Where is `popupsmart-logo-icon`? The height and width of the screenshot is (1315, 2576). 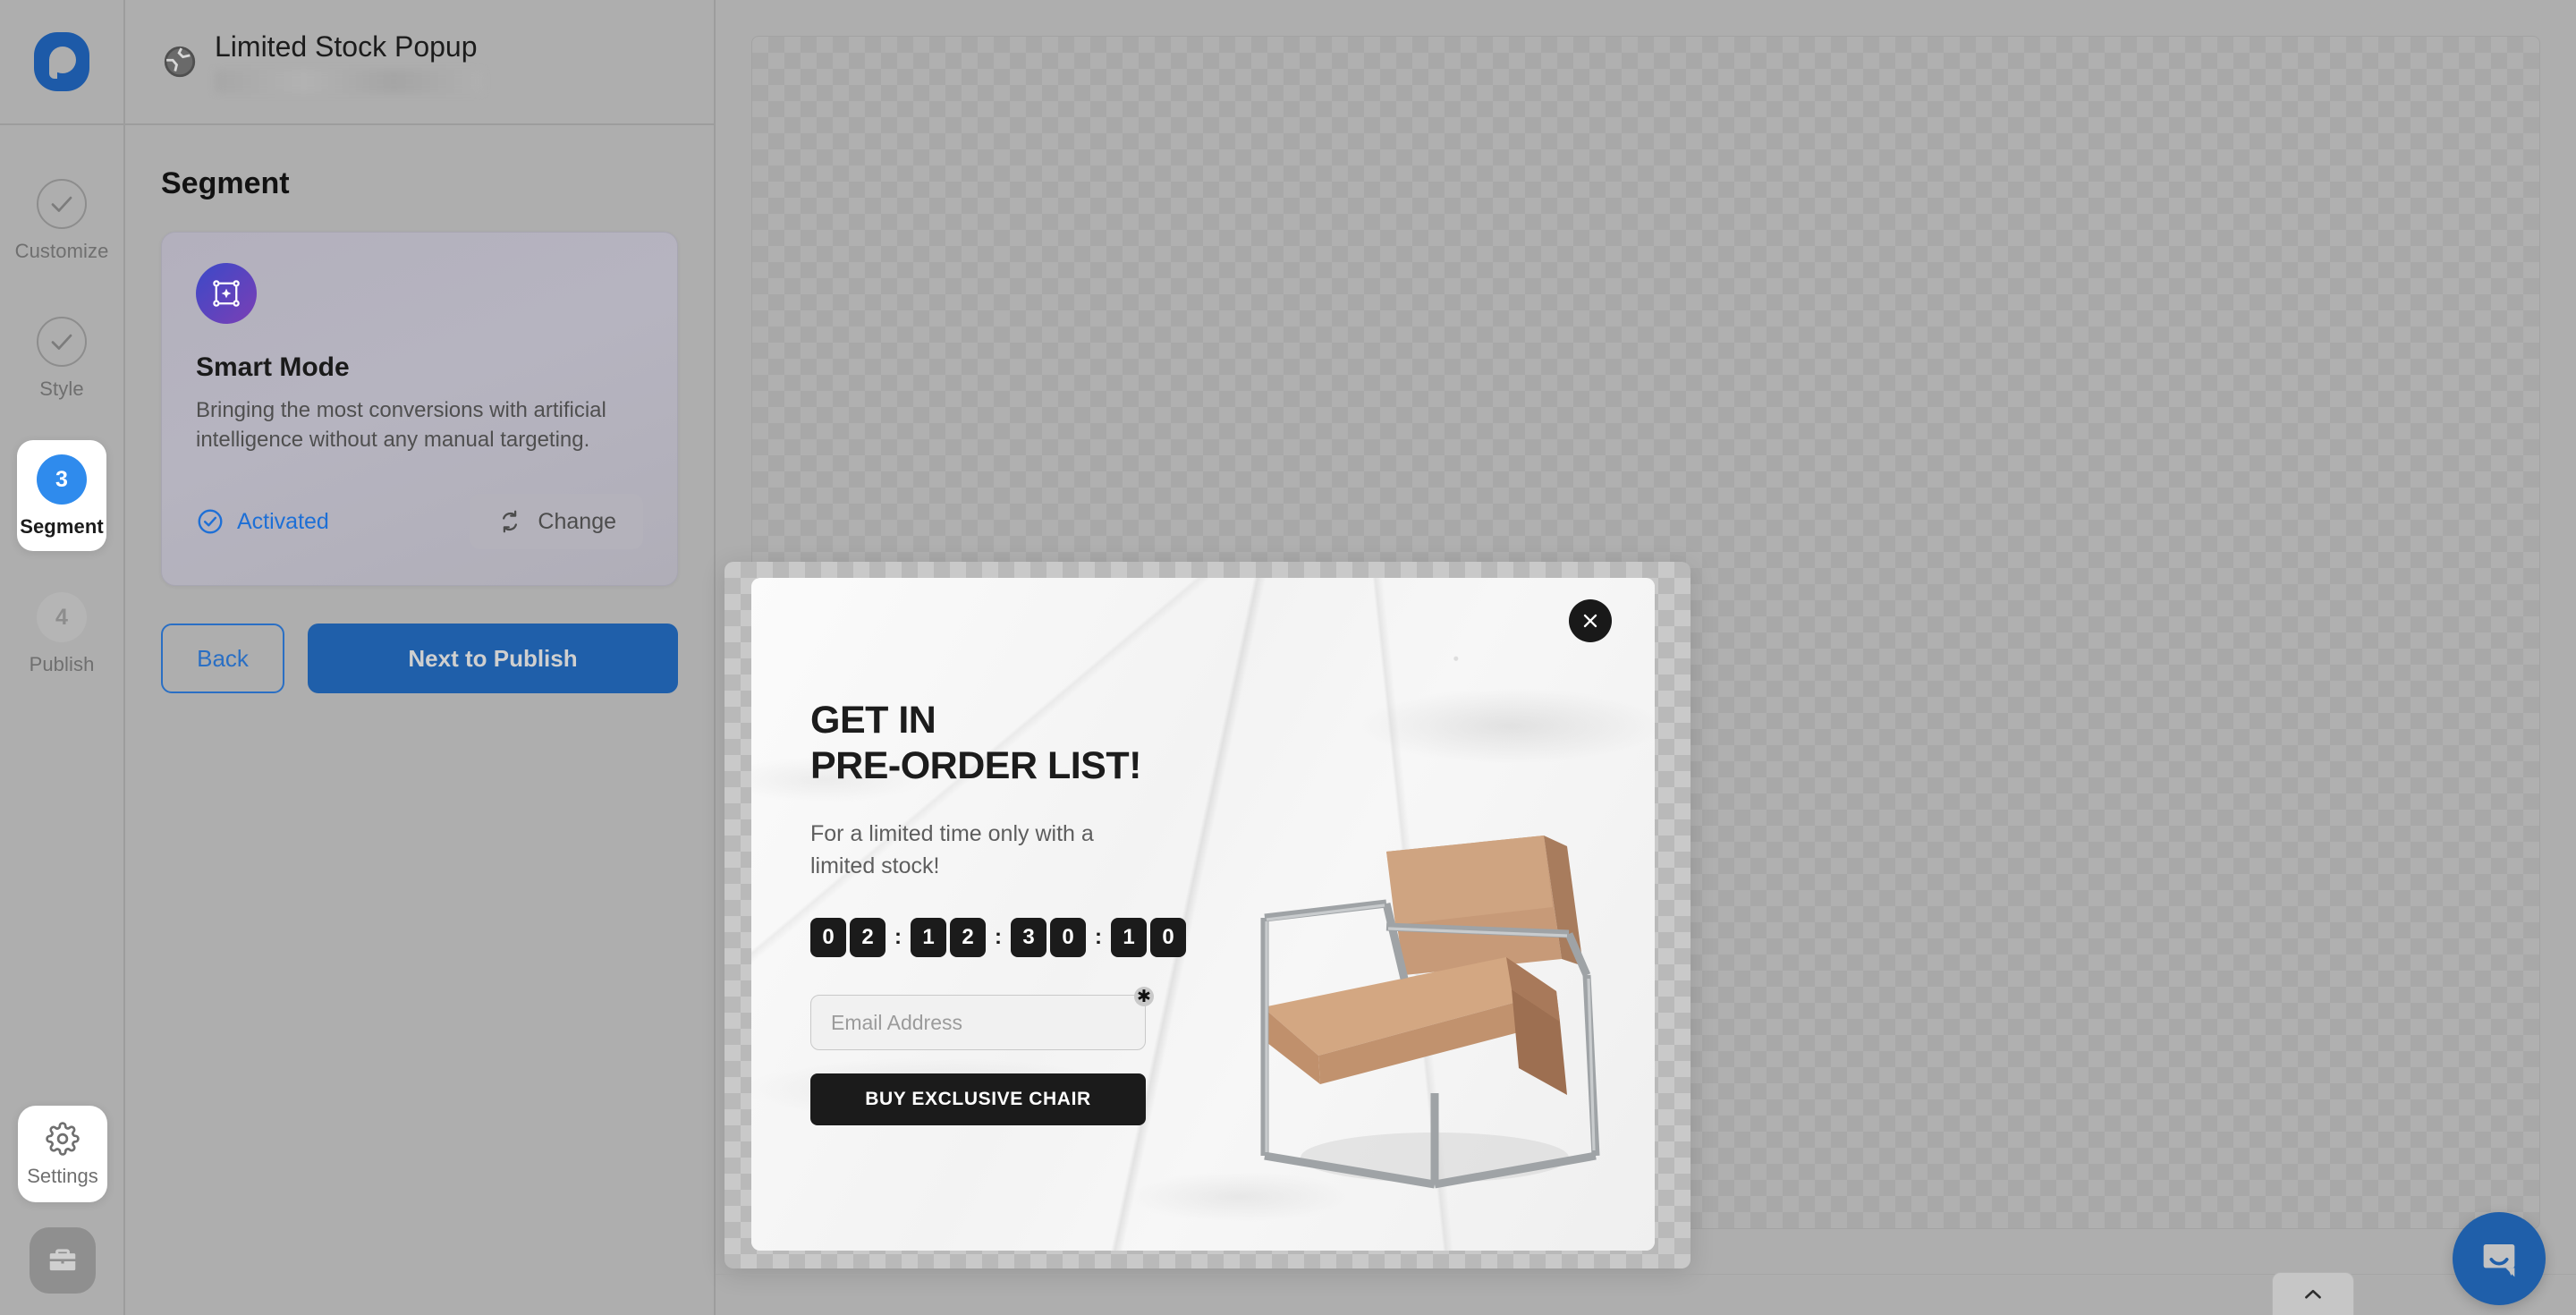
popupsmart-logo-icon is located at coordinates (61, 62).